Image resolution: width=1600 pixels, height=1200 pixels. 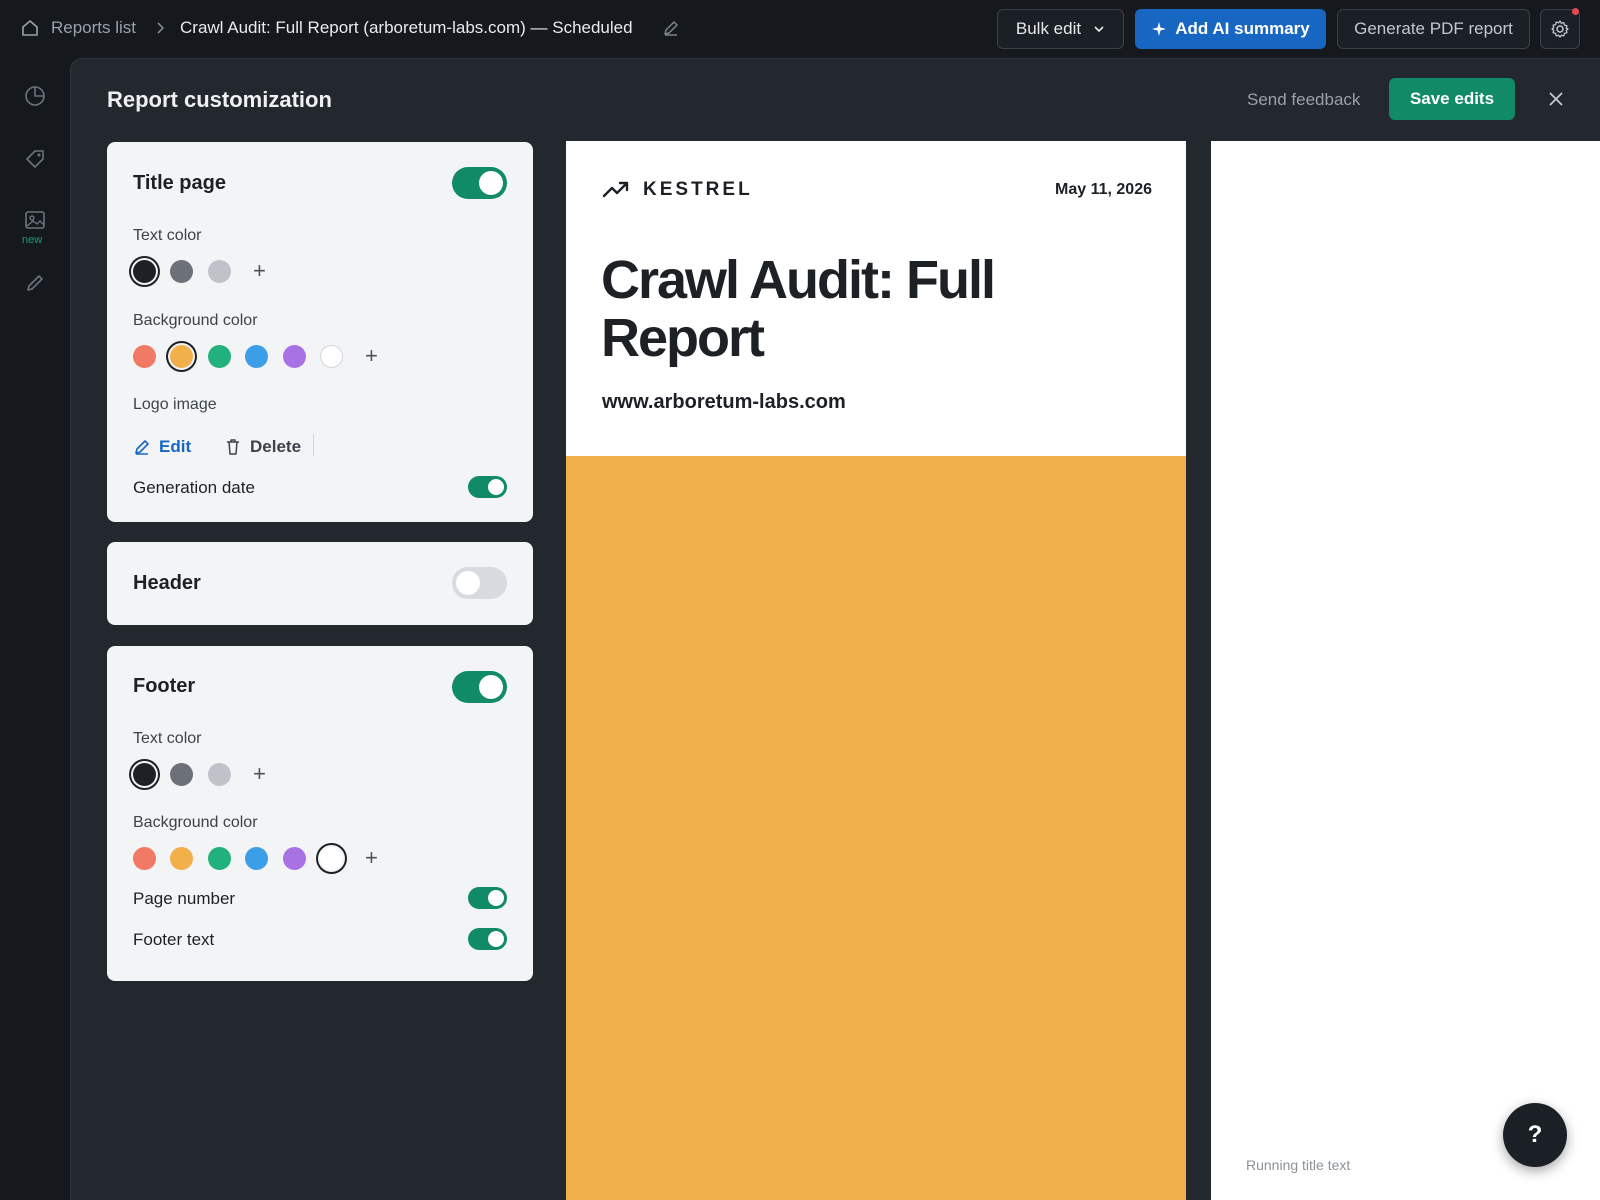 What do you see at coordinates (1298, 1165) in the screenshot?
I see `running-title-text: Running title text` at bounding box center [1298, 1165].